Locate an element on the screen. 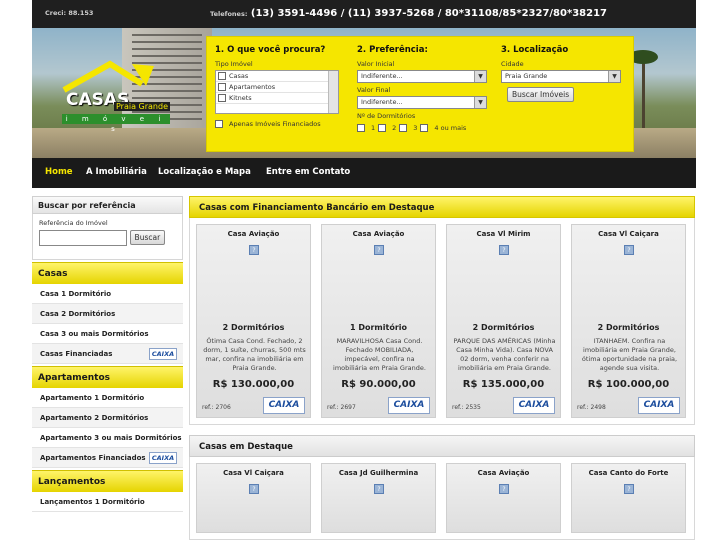 Image resolution: width=727 pixels, height=545 pixels. card-title: Casa Vl Caiçara is located at coordinates (253, 473).